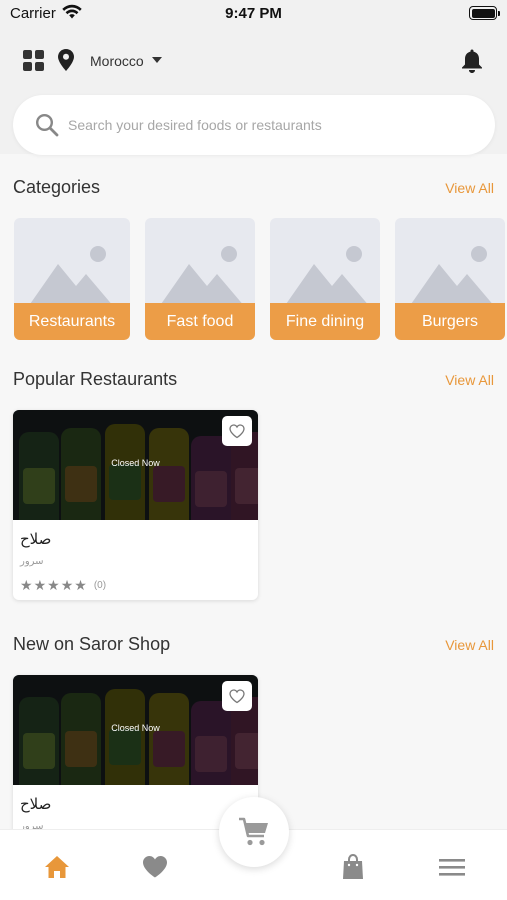  Describe the element at coordinates (92, 644) in the screenshot. I see `new-shop-title: New on Saror Shop` at that location.